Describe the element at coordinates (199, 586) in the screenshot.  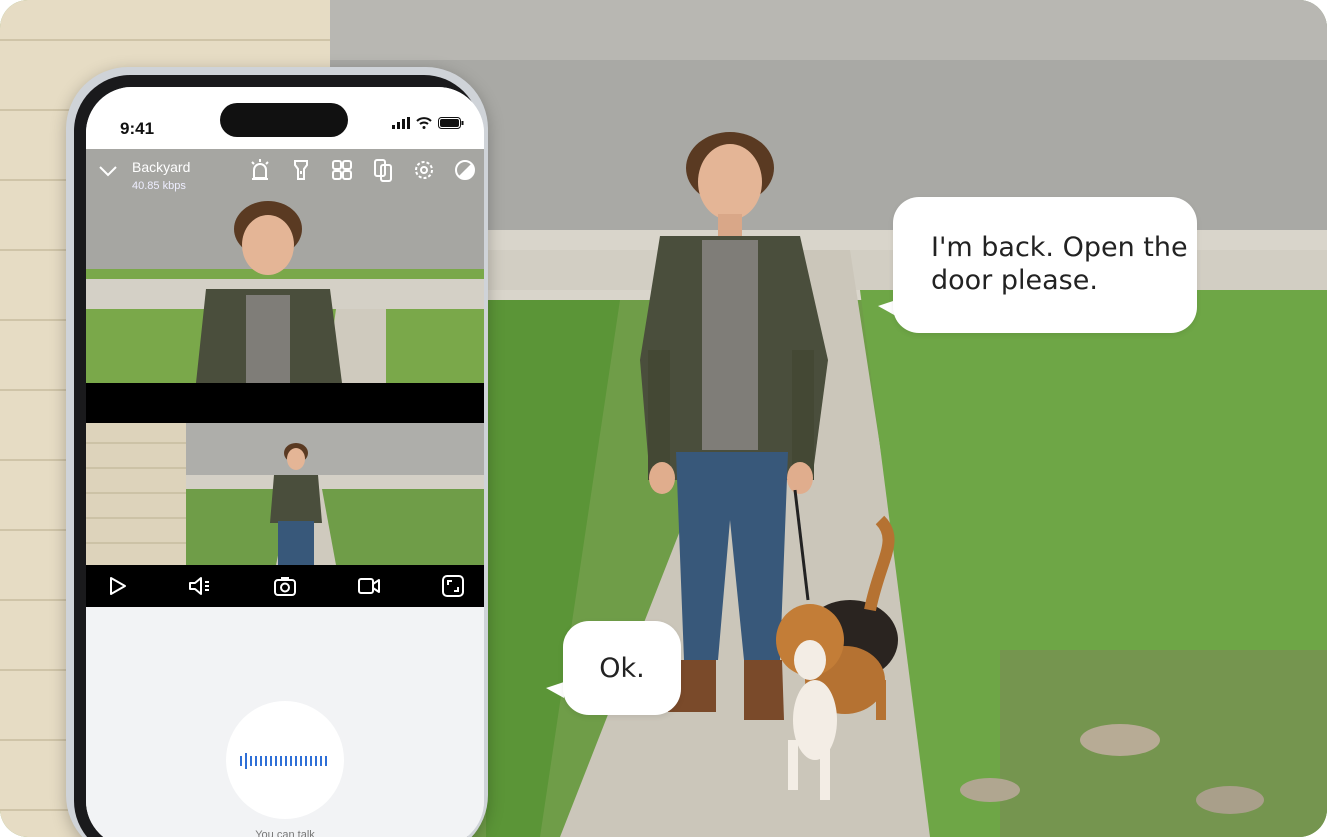
I see `speaker-icon` at that location.